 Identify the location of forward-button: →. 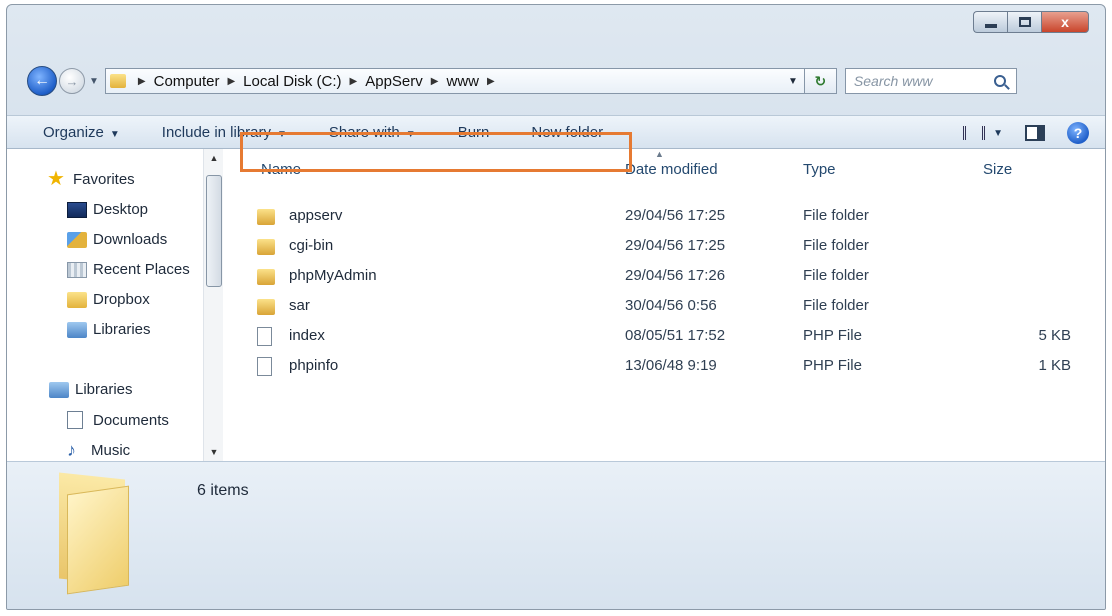
(72, 81).